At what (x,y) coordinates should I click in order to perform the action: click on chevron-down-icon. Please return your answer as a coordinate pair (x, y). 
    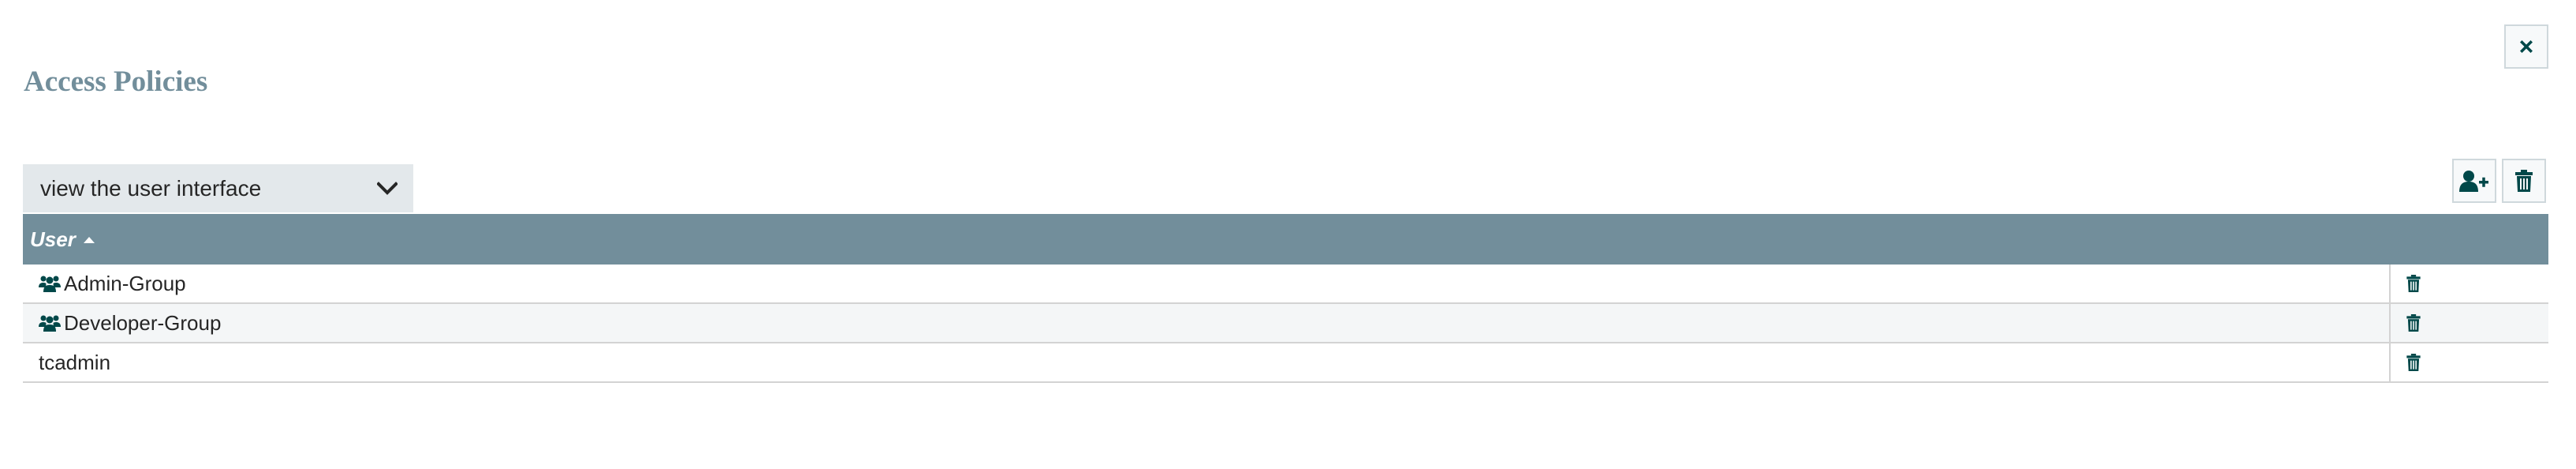
    Looking at the image, I should click on (387, 188).